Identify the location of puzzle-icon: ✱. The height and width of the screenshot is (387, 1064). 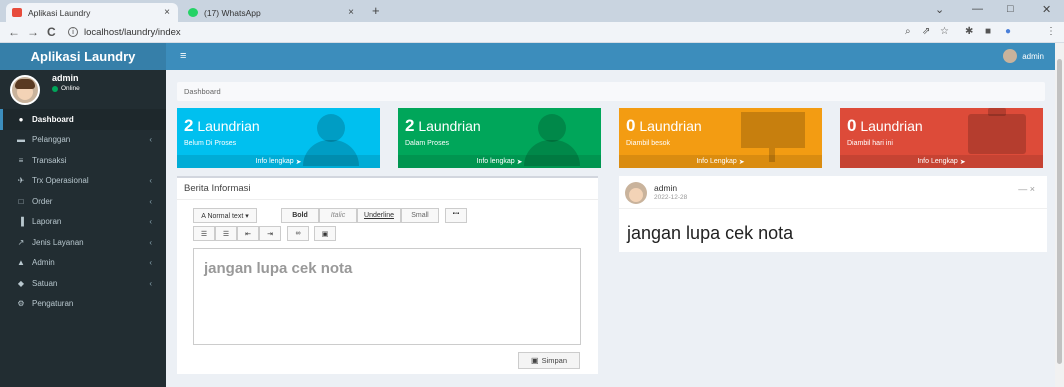
(969, 31).